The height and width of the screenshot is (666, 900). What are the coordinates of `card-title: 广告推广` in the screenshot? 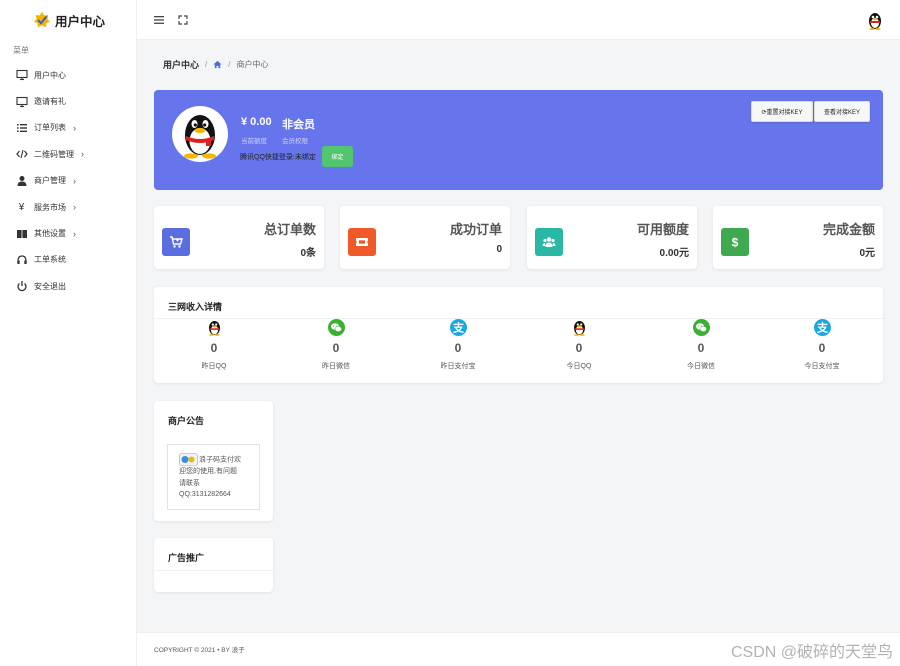 It's located at (186, 558).